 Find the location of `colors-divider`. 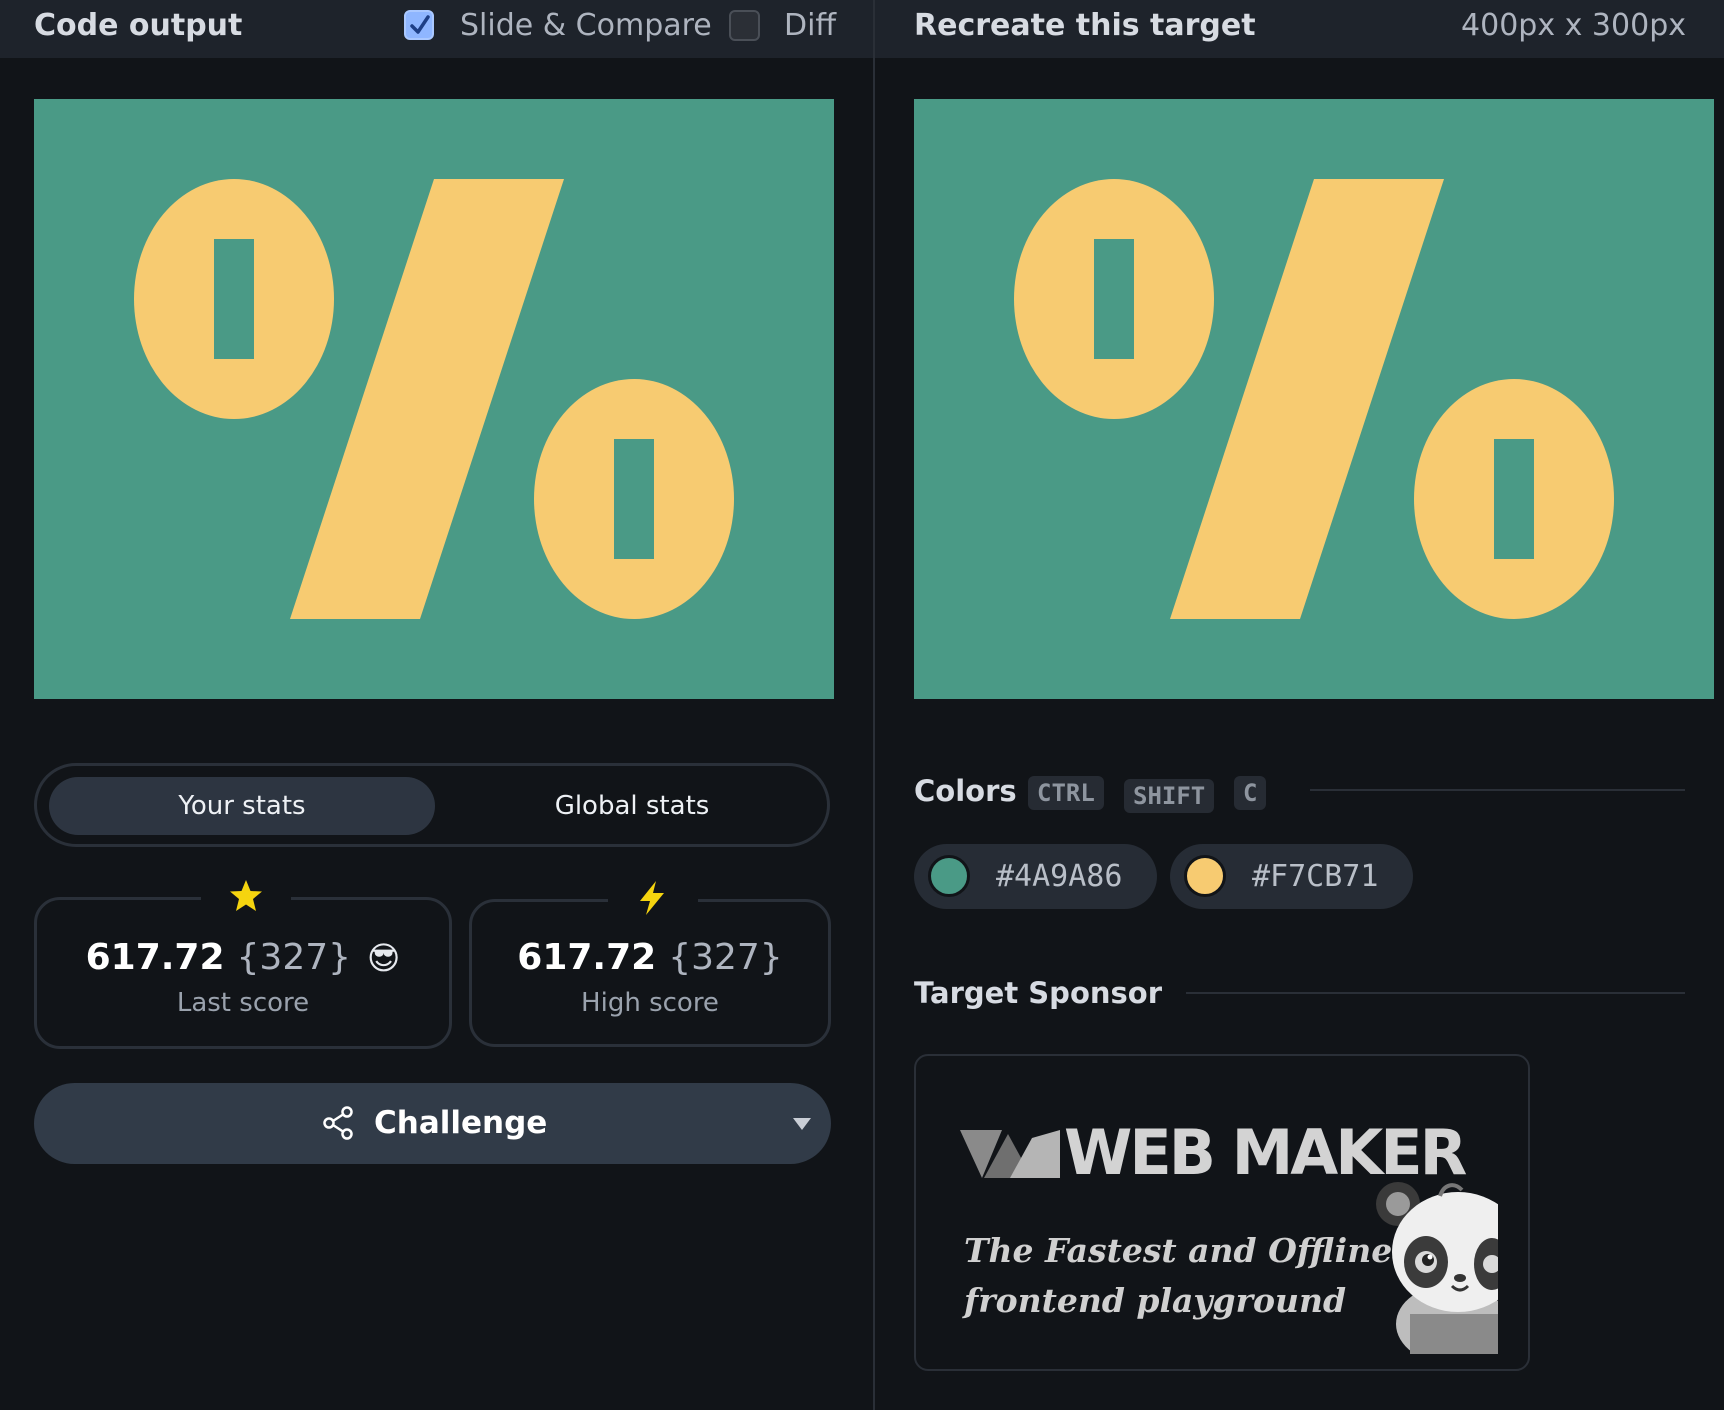

colors-divider is located at coordinates (1497, 790).